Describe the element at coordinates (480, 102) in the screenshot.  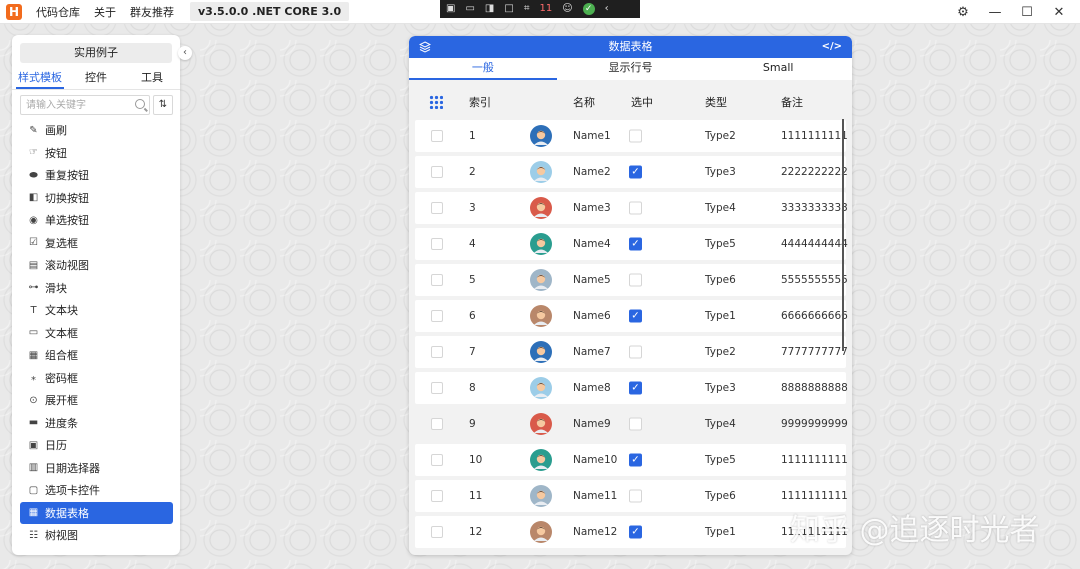
I see `column-header-index: 索引` at that location.